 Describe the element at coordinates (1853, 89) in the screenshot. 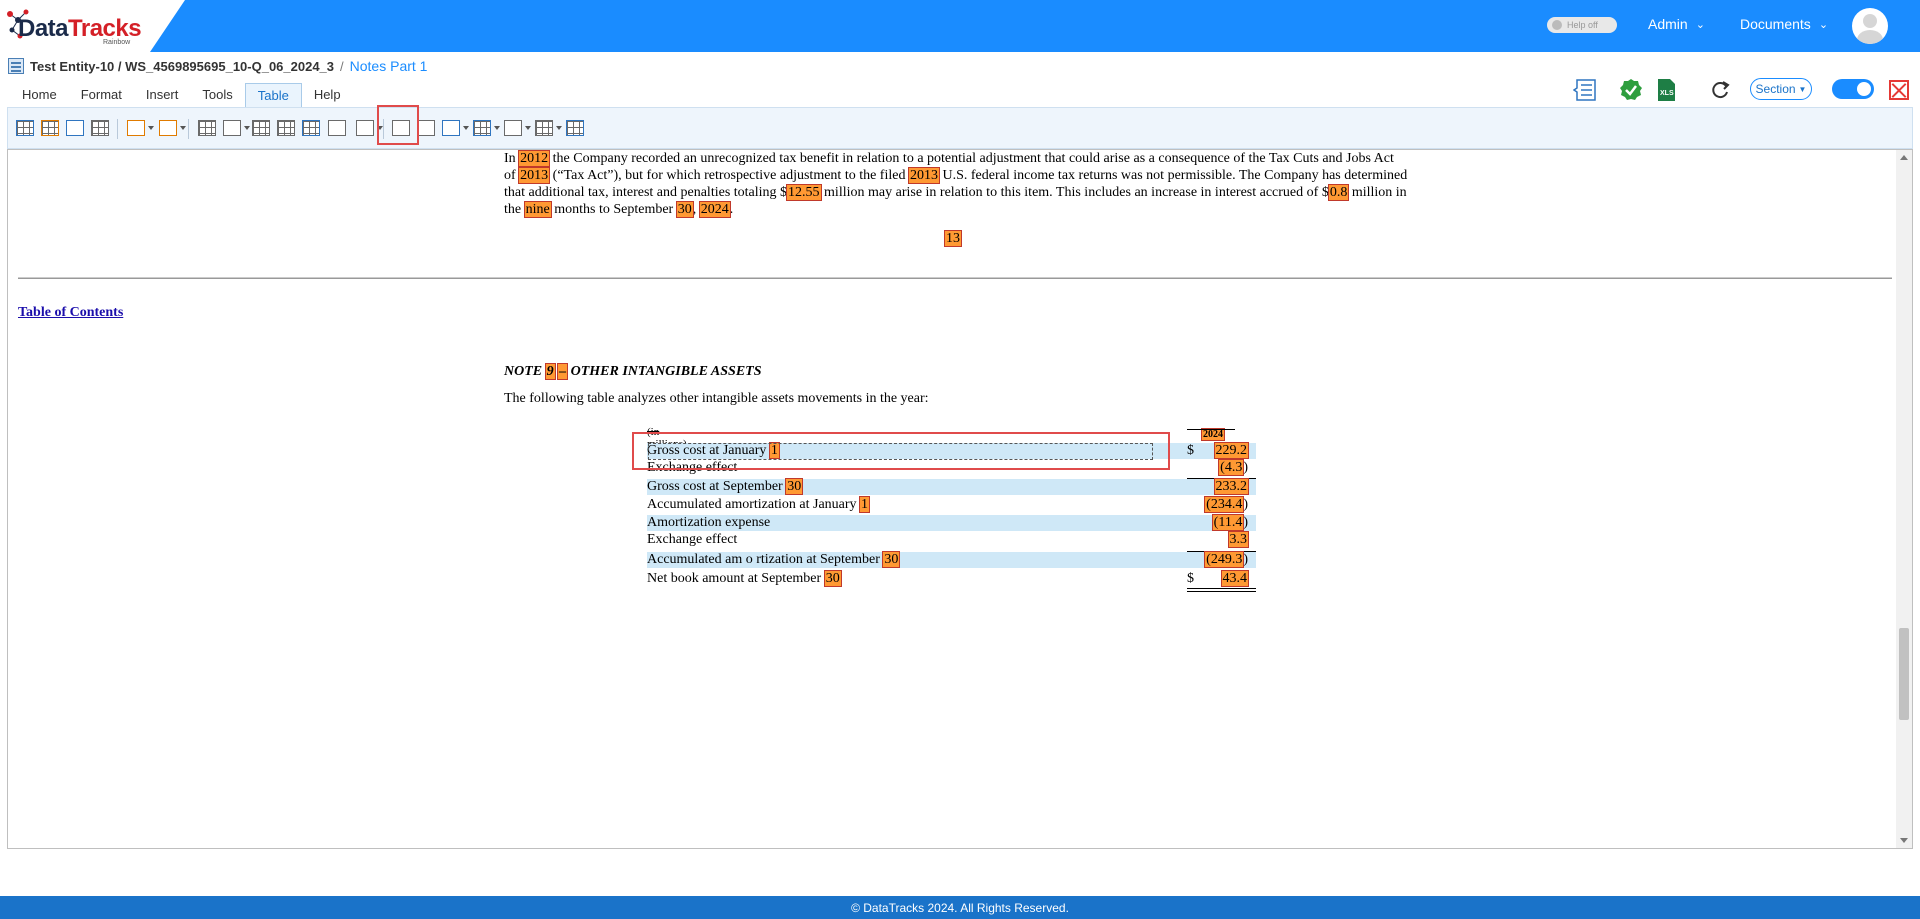

I see `mode-toggle-switch` at that location.